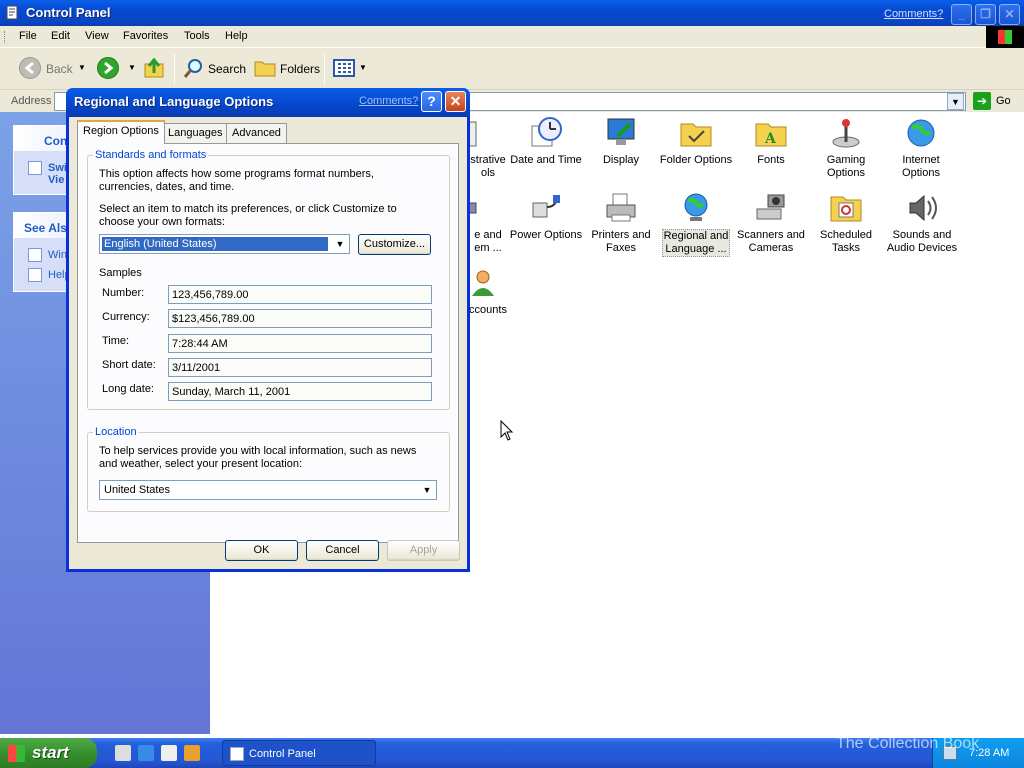 Image resolution: width=1024 pixels, height=768 pixels. I want to click on windows-flag-icon, so click(16, 753).